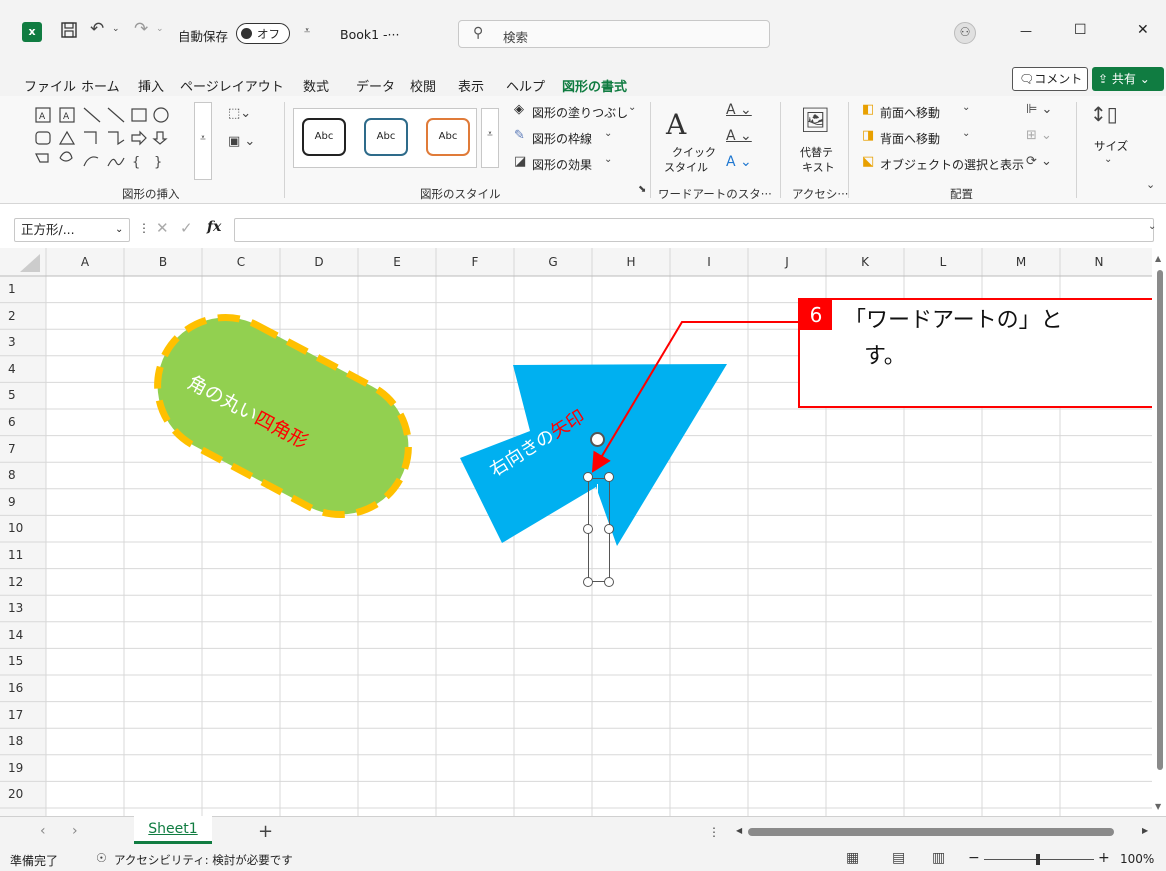 The width and height of the screenshot is (1166, 871). What do you see at coordinates (1021, 262) in the screenshot?
I see `column-header-m: M` at bounding box center [1021, 262].